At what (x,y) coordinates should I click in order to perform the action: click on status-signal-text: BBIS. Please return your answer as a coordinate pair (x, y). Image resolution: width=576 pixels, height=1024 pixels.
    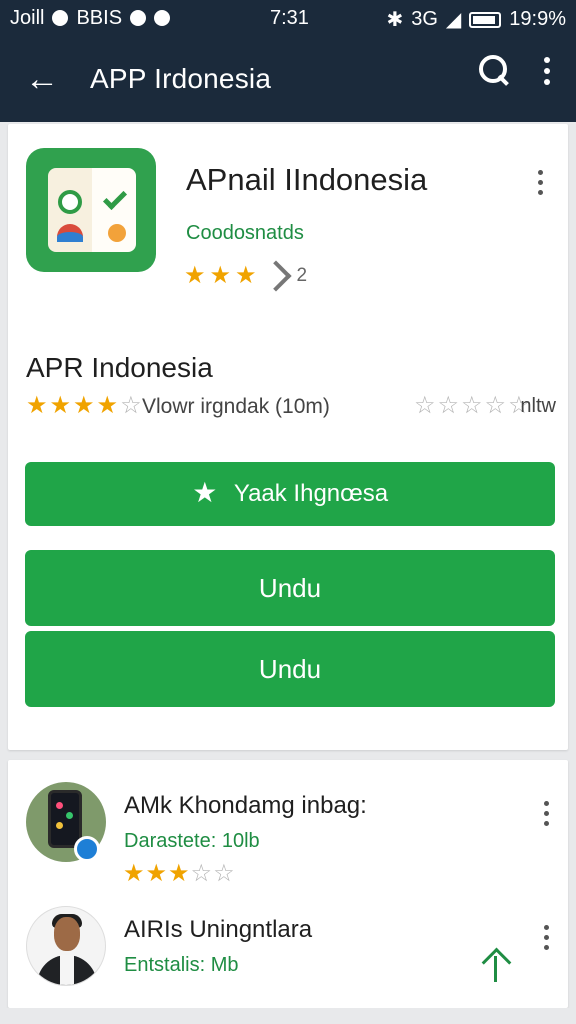
    Looking at the image, I should click on (99, 17).